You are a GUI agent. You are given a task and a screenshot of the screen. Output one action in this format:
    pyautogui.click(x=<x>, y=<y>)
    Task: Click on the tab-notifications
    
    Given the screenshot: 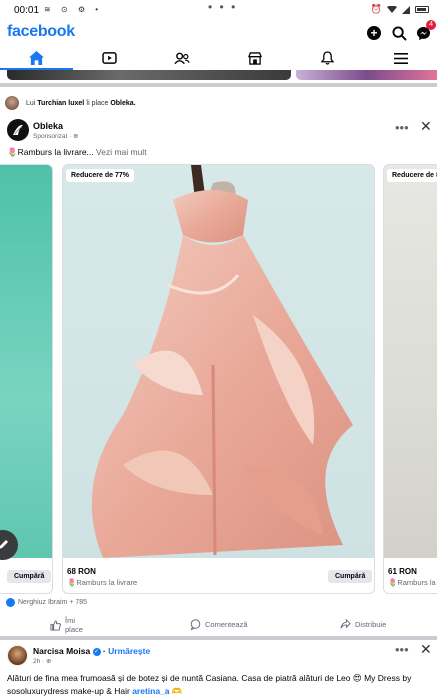 What is the action you would take?
    pyautogui.click(x=327, y=58)
    